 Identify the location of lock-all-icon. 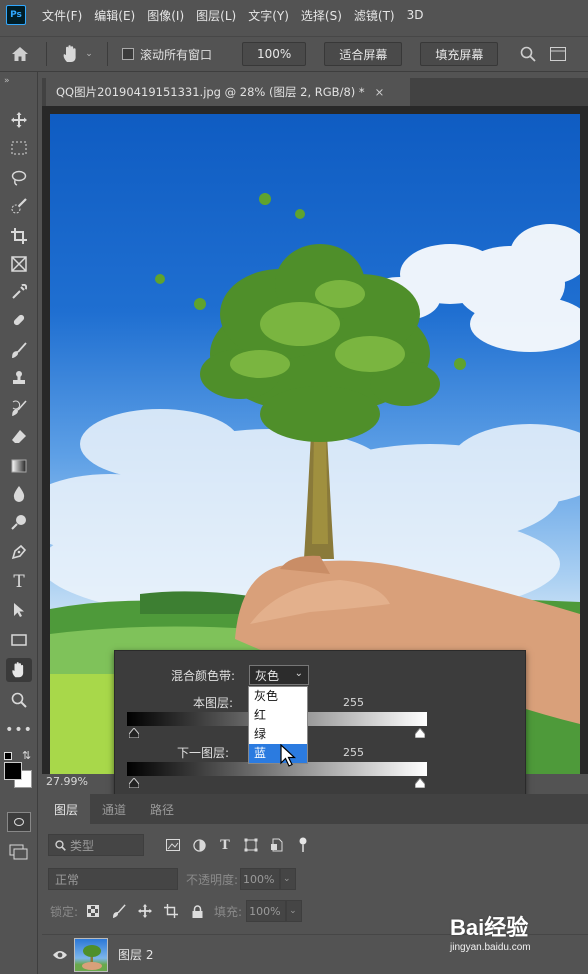
(197, 911).